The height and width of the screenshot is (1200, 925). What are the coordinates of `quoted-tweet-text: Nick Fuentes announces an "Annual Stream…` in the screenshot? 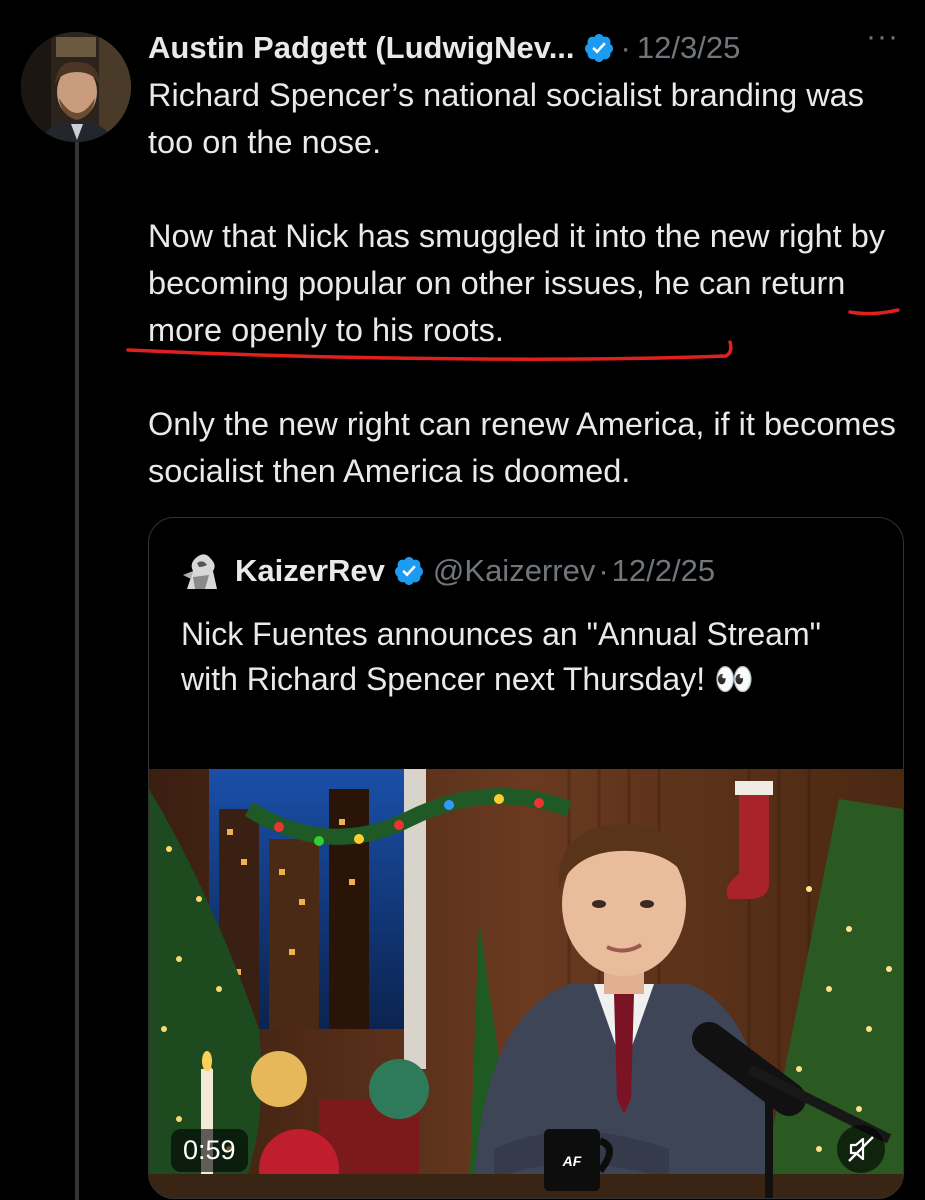 It's located at (501, 656).